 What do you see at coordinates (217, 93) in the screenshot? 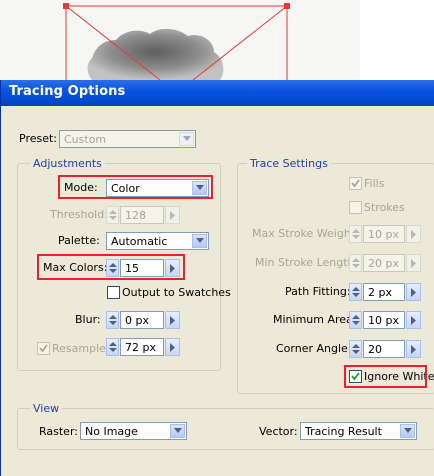
I see `dialog-title-bar: Tracing Options` at bounding box center [217, 93].